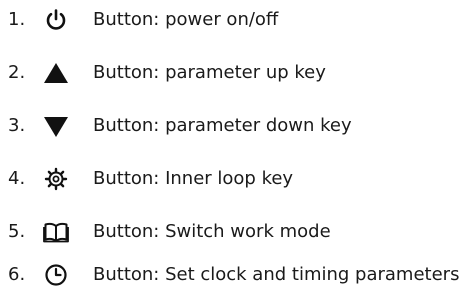 Image resolution: width=466 pixels, height=294 pixels. I want to click on item-number: 2., so click(17, 72).